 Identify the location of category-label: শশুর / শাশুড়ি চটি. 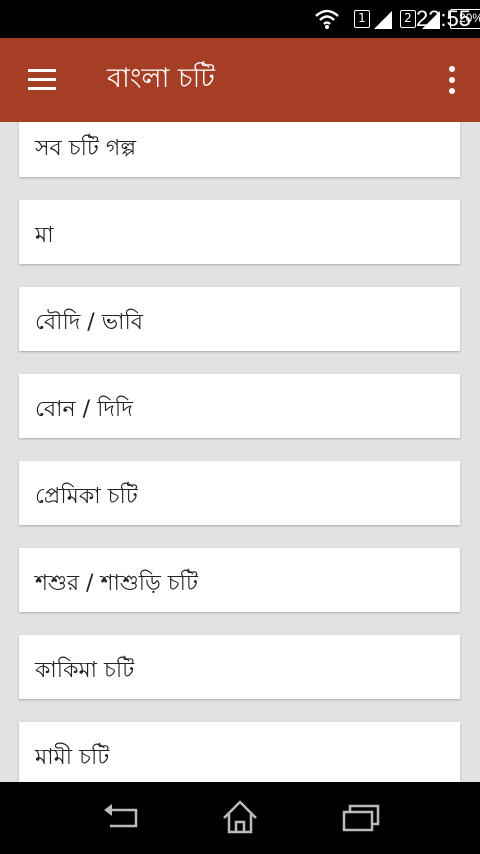
(116, 583).